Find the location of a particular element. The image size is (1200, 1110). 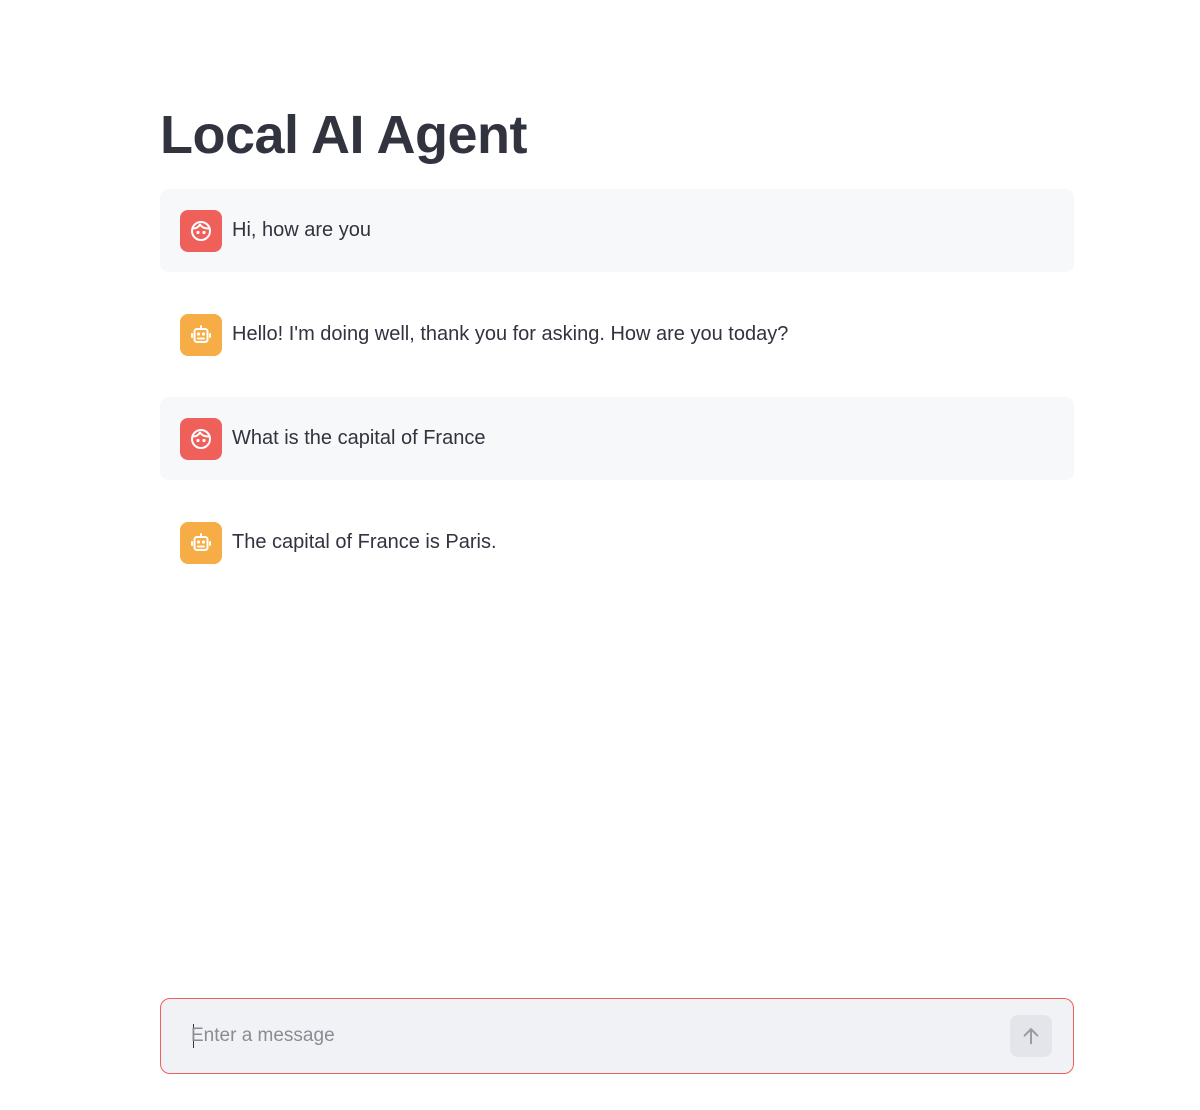

send-button is located at coordinates (1031, 1036).